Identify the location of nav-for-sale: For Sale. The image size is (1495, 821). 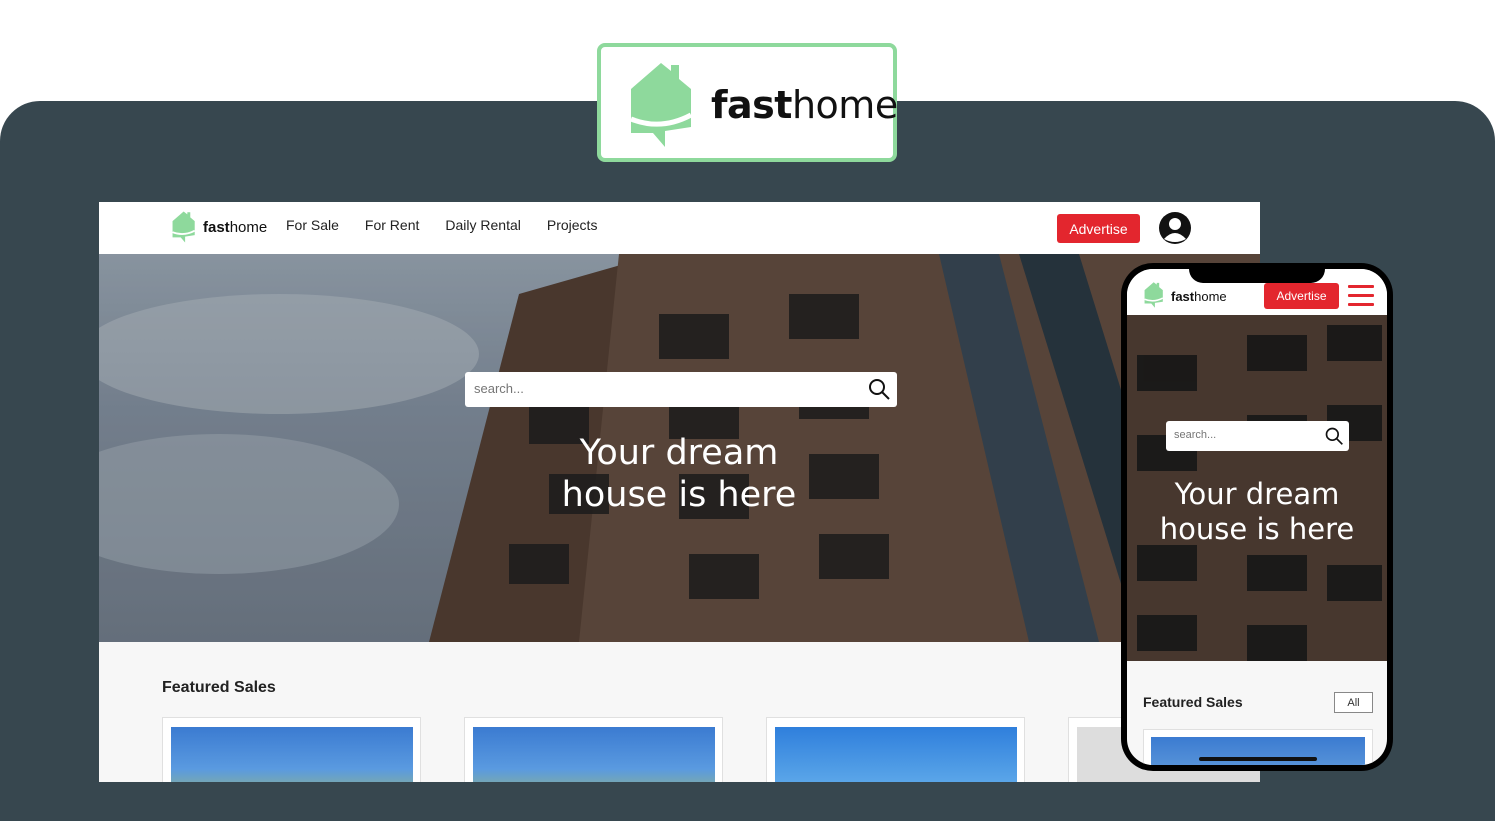
(312, 225).